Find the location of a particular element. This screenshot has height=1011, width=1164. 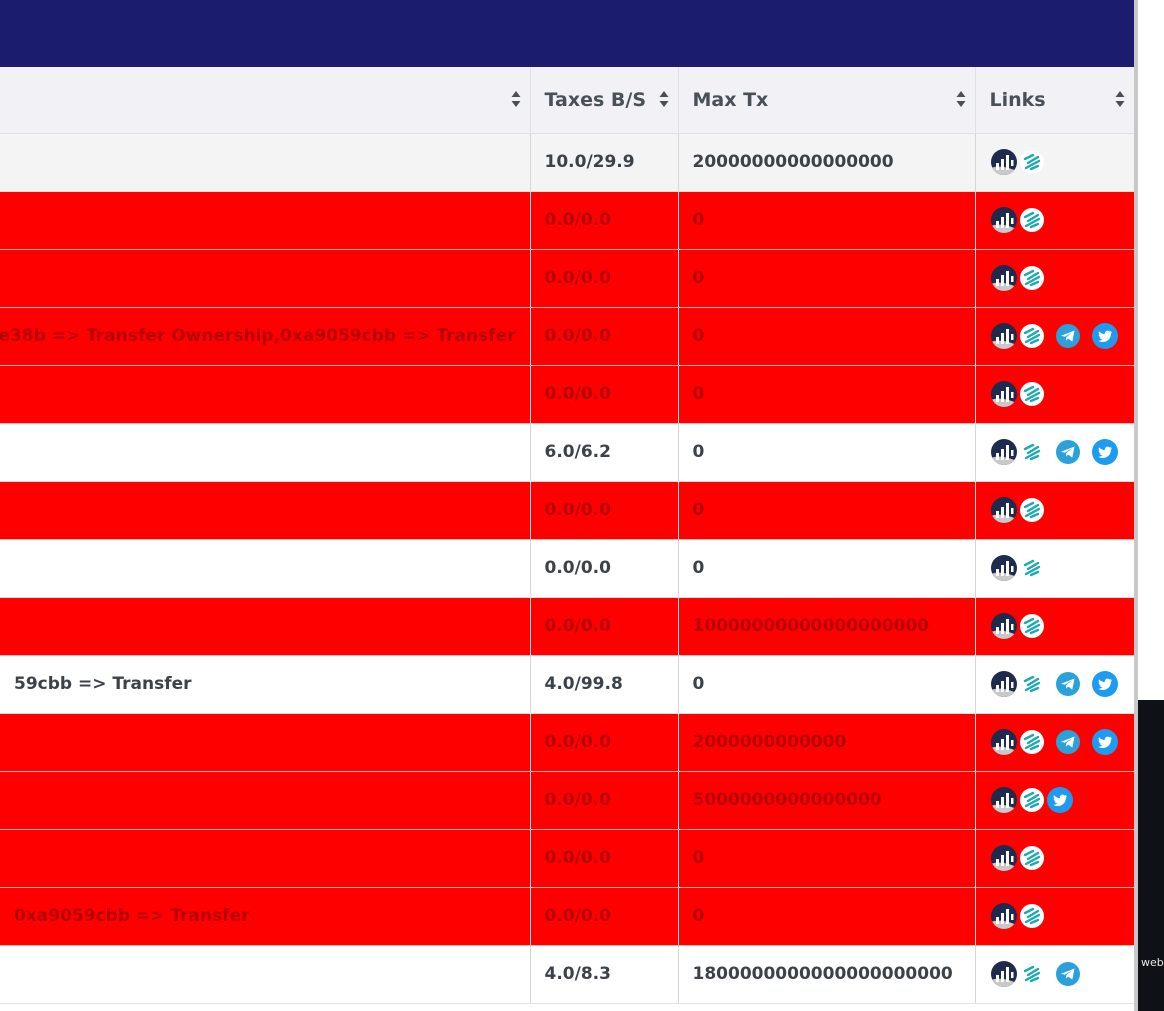

column-header-max-tx: Max Tx is located at coordinates (826, 100).